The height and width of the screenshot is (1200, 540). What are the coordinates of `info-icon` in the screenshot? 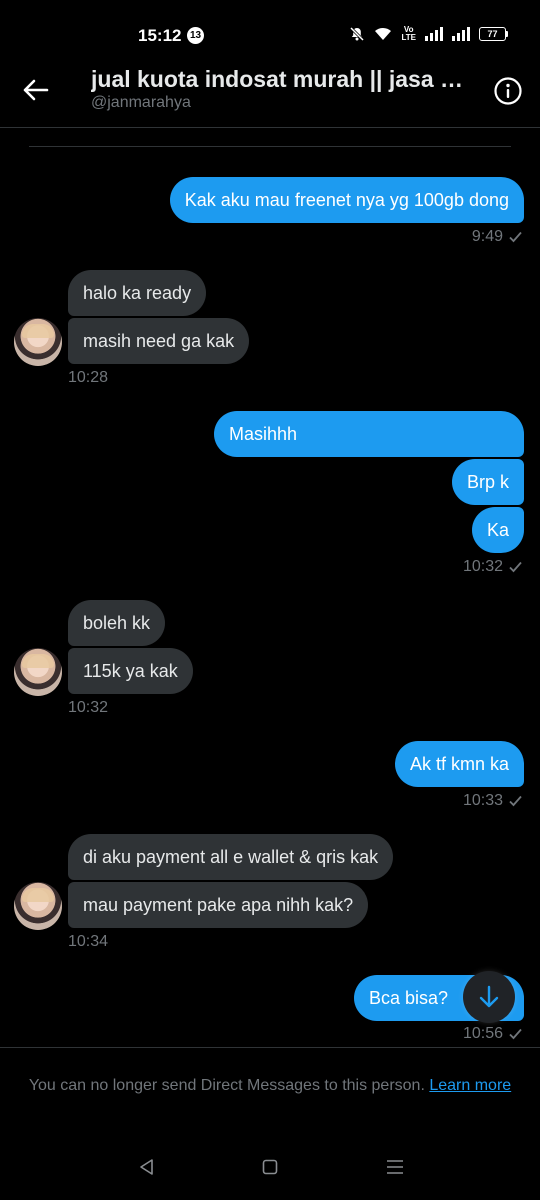 It's located at (508, 91).